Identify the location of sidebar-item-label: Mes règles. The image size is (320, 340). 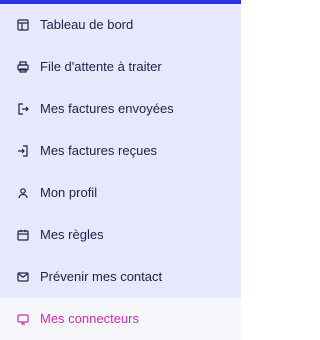
(72, 234).